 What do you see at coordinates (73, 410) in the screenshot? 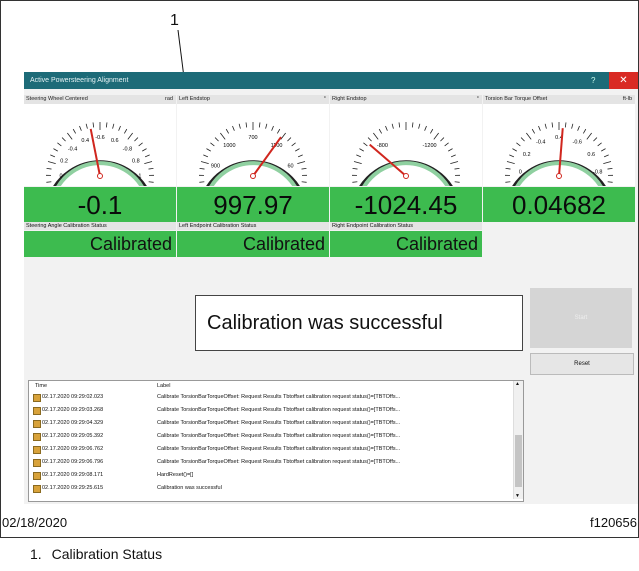
I see `log-time: 02.17.2020 09:29:03.268` at bounding box center [73, 410].